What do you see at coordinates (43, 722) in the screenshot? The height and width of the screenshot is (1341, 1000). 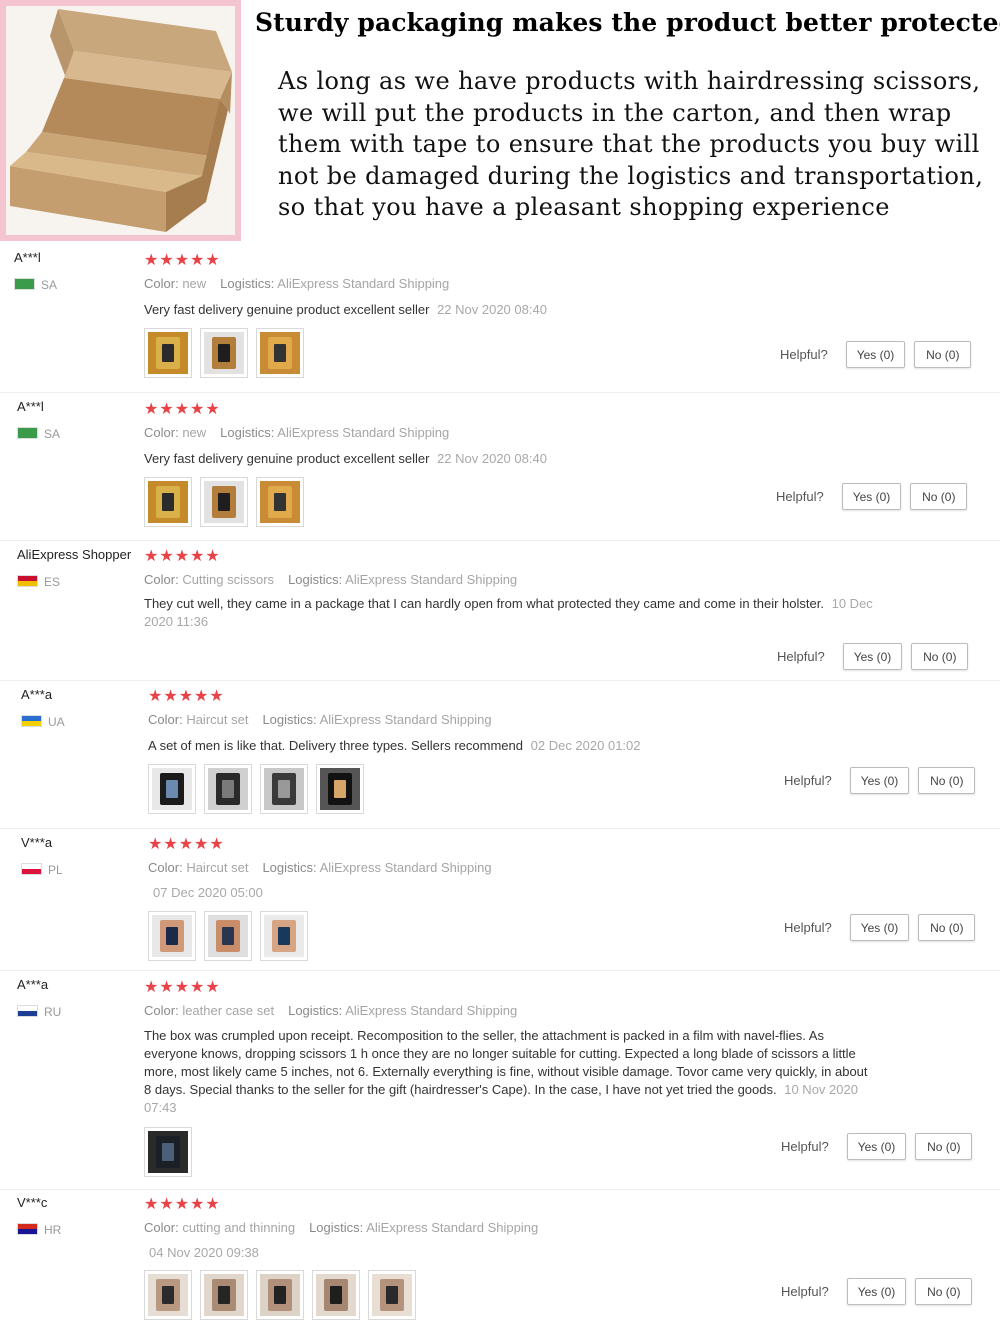 I see `reviewer-country: UA` at bounding box center [43, 722].